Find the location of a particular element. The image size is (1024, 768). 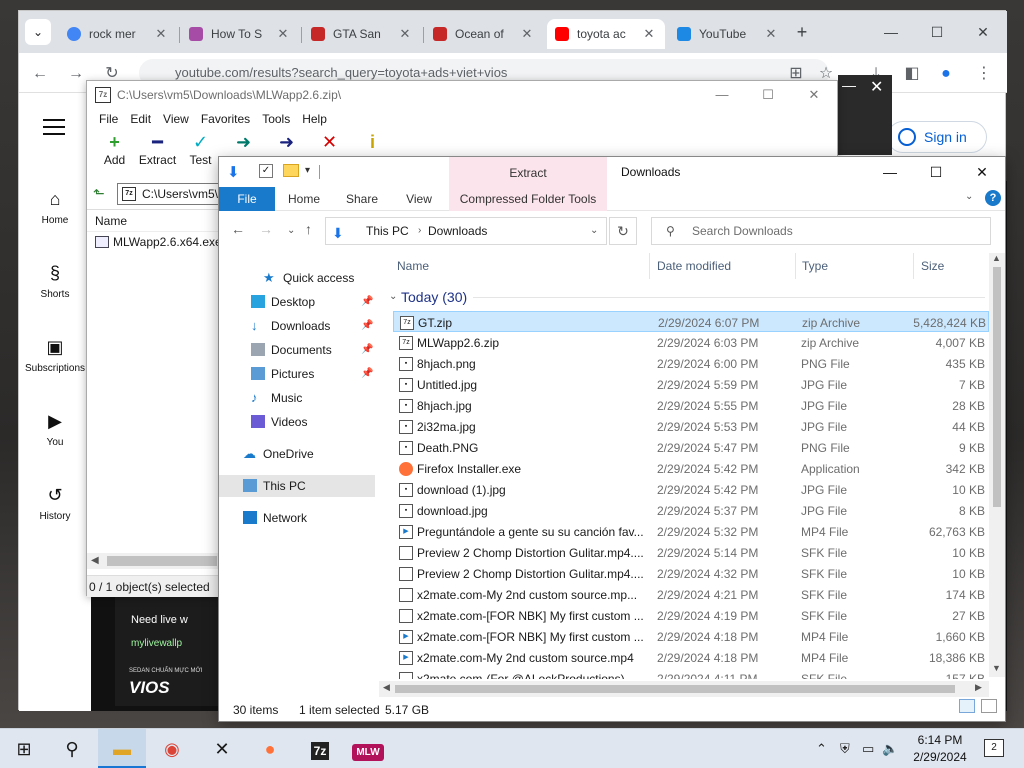

tab-share: Share is located at coordinates (362, 199).